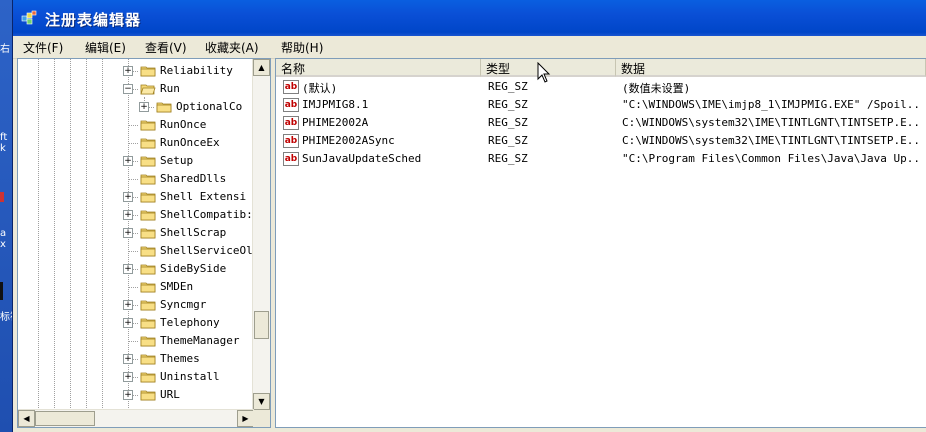 This screenshot has width=926, height=432. I want to click on open-folder-icon, so click(148, 89).